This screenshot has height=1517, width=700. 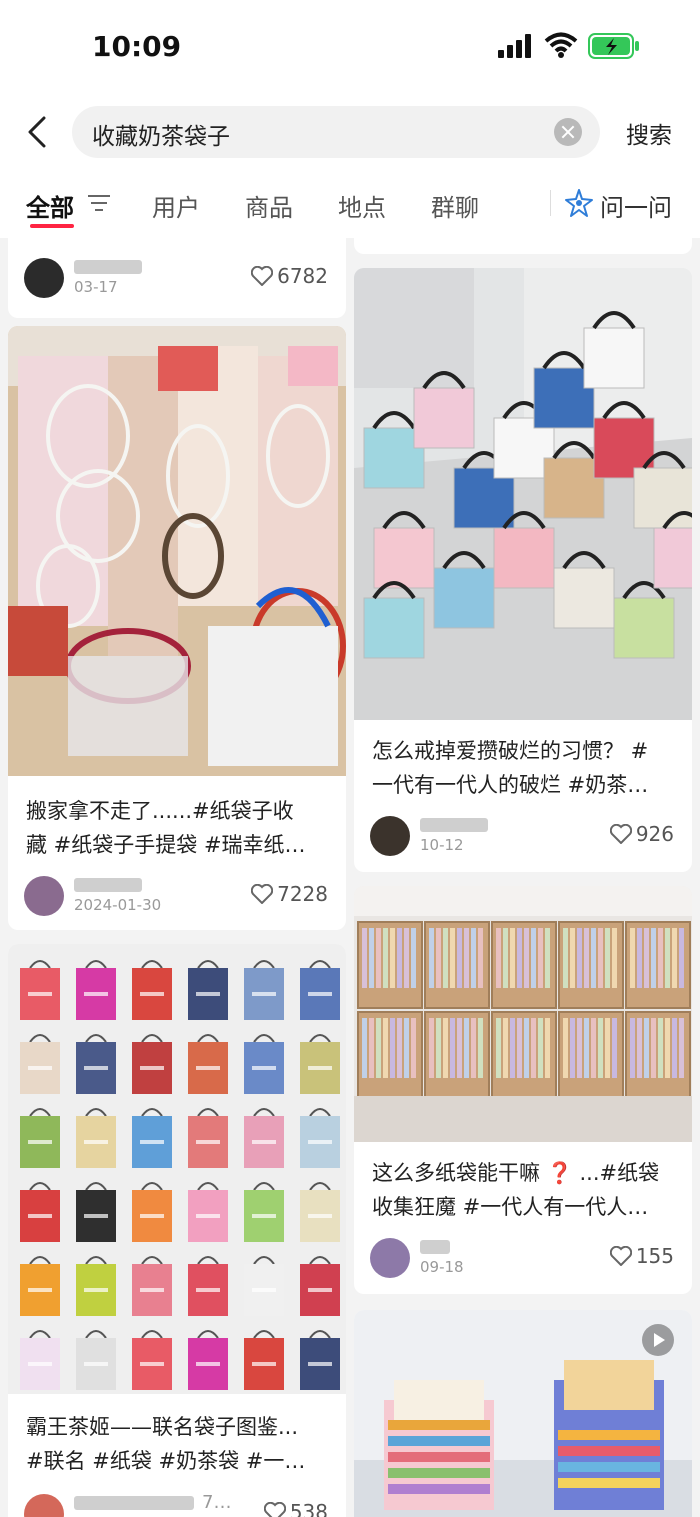 I want to click on tab-group-chats: 群聊, so click(x=455, y=205).